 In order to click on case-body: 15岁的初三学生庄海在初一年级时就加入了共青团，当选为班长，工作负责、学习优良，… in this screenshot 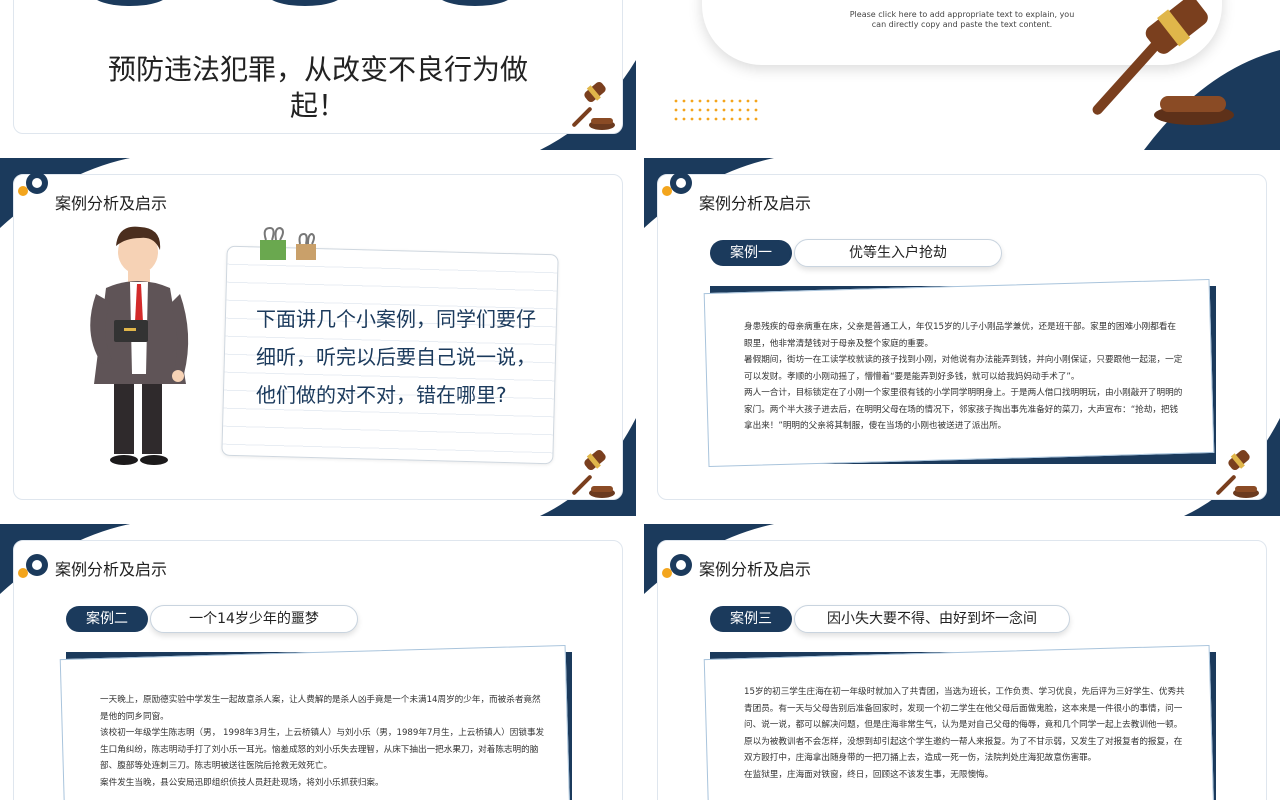, I will do `click(965, 742)`.